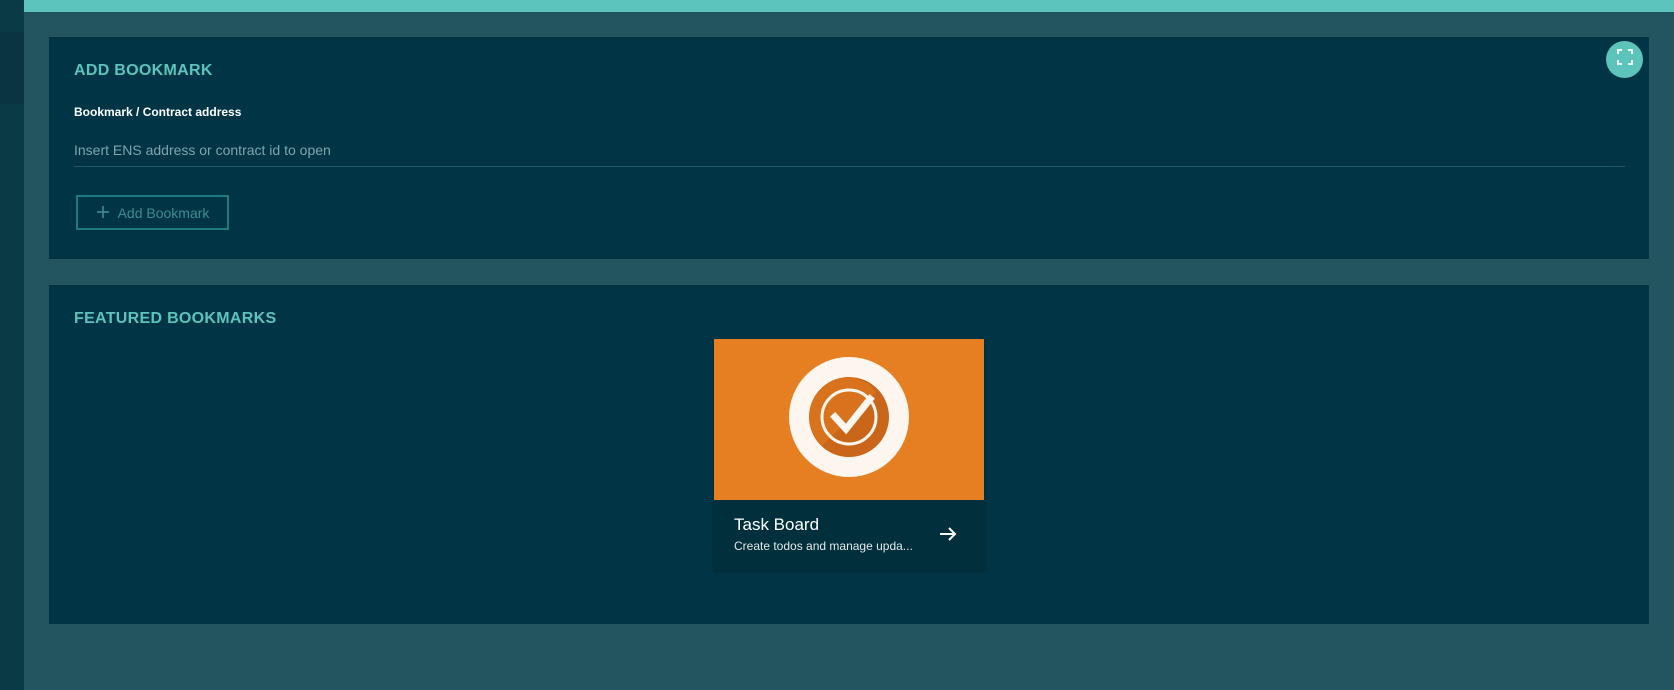 This screenshot has width=1674, height=690. Describe the element at coordinates (777, 524) in the screenshot. I see `card-title: Task Board` at that location.